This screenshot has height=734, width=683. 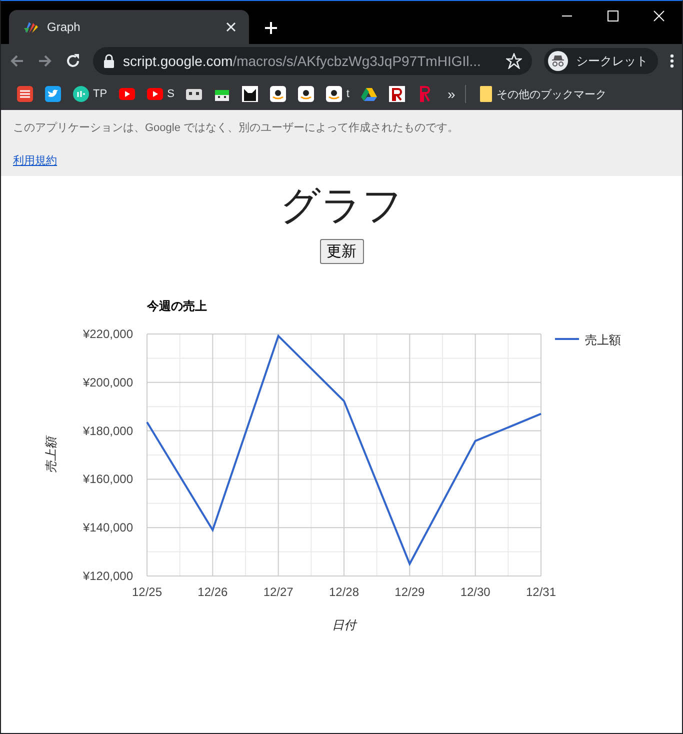 What do you see at coordinates (17, 61) in the screenshot?
I see `back-icon` at bounding box center [17, 61].